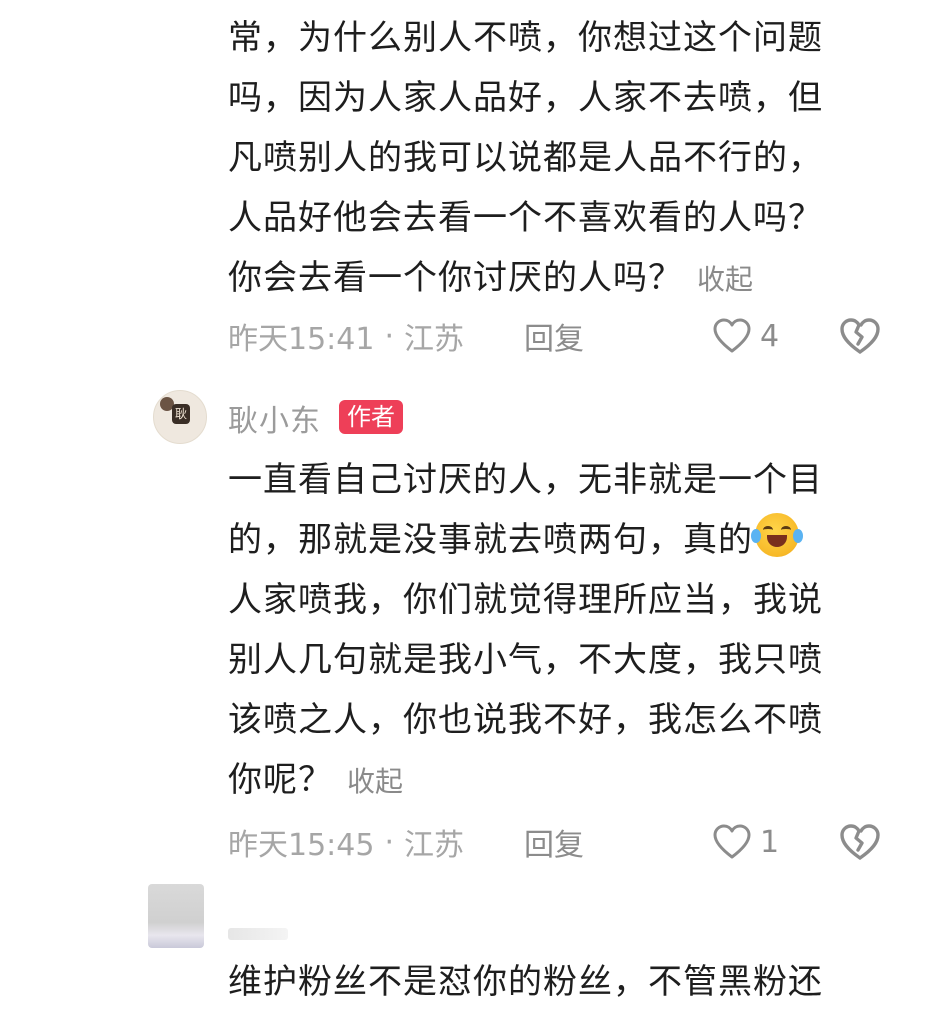 The image size is (930, 1015). What do you see at coordinates (181, 414) in the screenshot?
I see `avatar-badge: 耿` at bounding box center [181, 414].